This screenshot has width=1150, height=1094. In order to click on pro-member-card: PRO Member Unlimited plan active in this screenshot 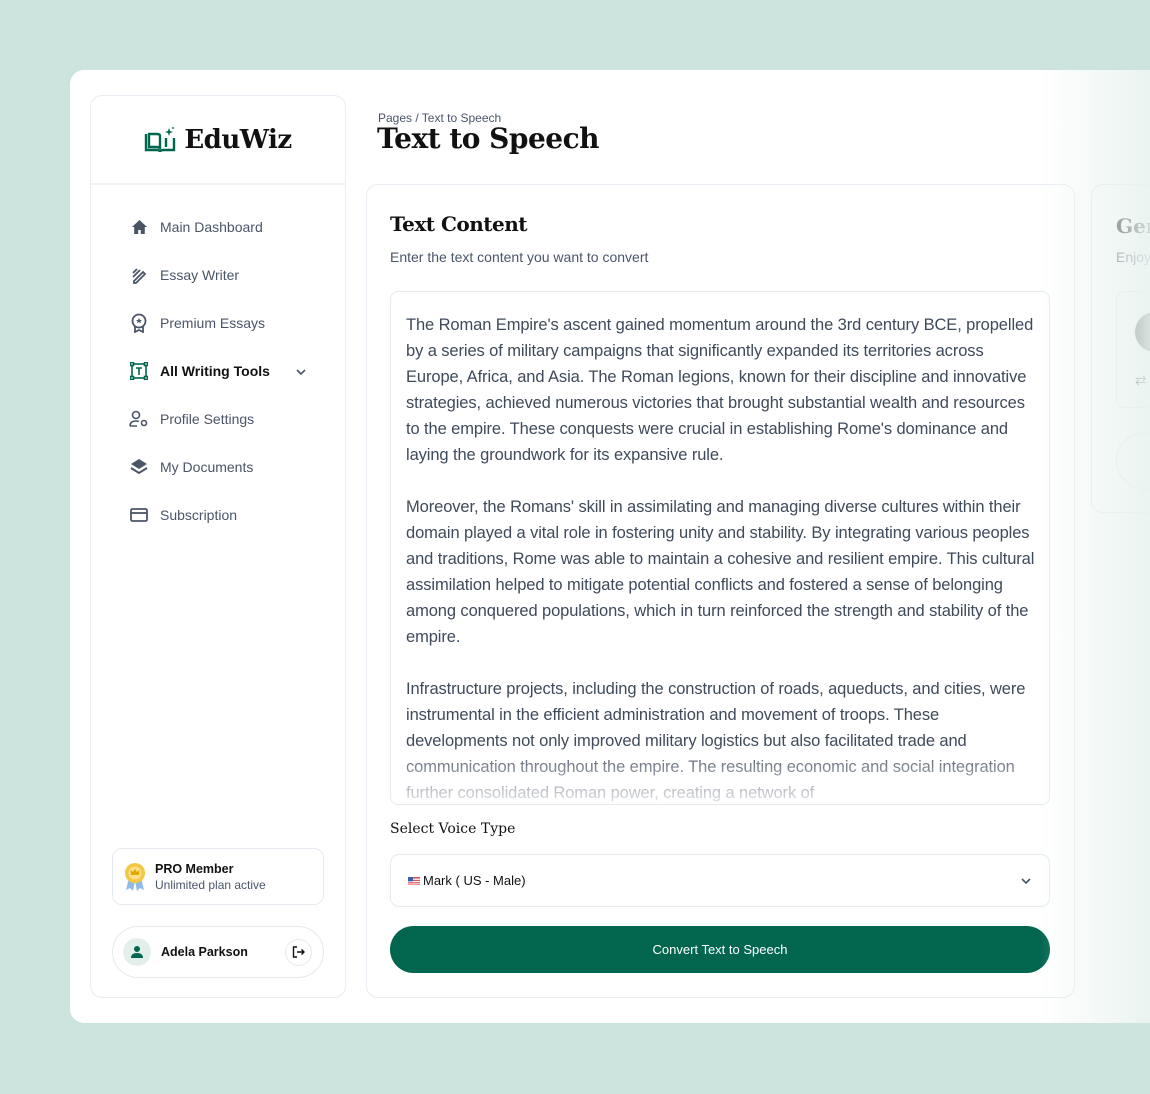, I will do `click(218, 876)`.